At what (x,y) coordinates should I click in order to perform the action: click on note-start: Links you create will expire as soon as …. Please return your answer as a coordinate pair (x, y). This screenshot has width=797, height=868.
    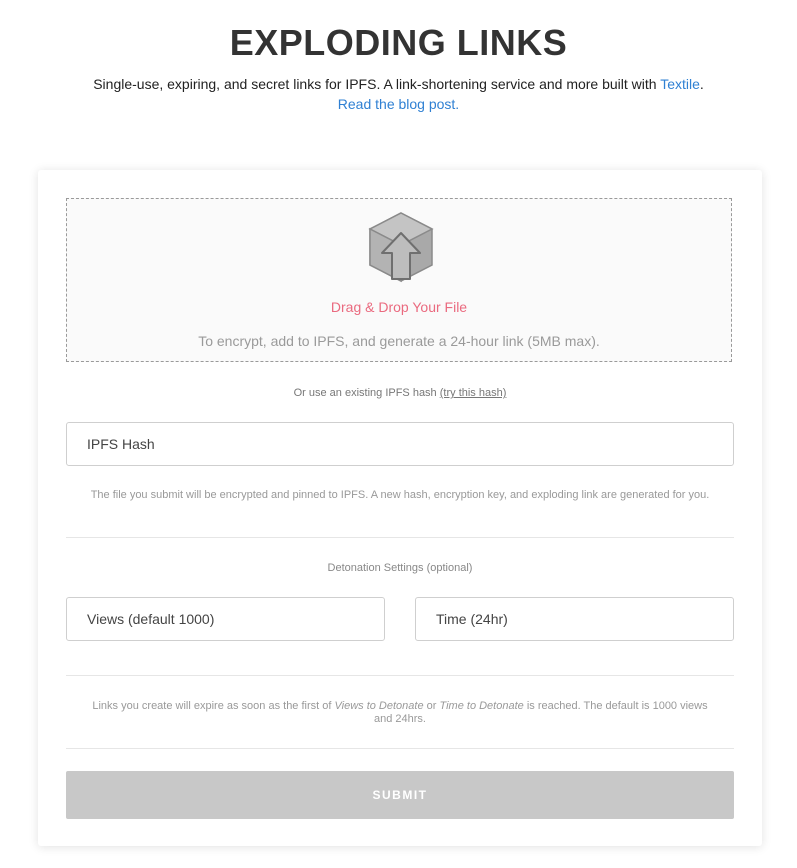
    Looking at the image, I should click on (213, 706).